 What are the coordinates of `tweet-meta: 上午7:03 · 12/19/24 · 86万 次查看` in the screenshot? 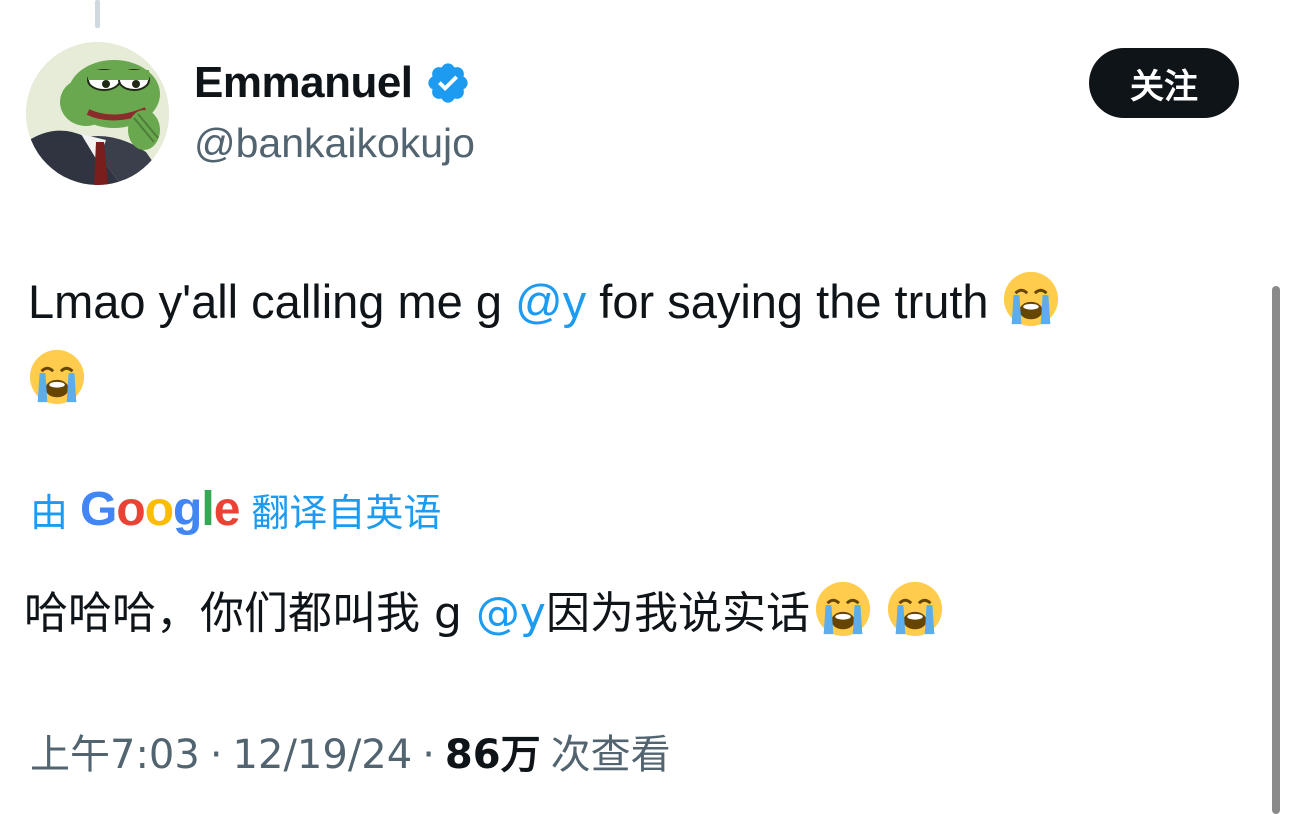 It's located at (350, 751).